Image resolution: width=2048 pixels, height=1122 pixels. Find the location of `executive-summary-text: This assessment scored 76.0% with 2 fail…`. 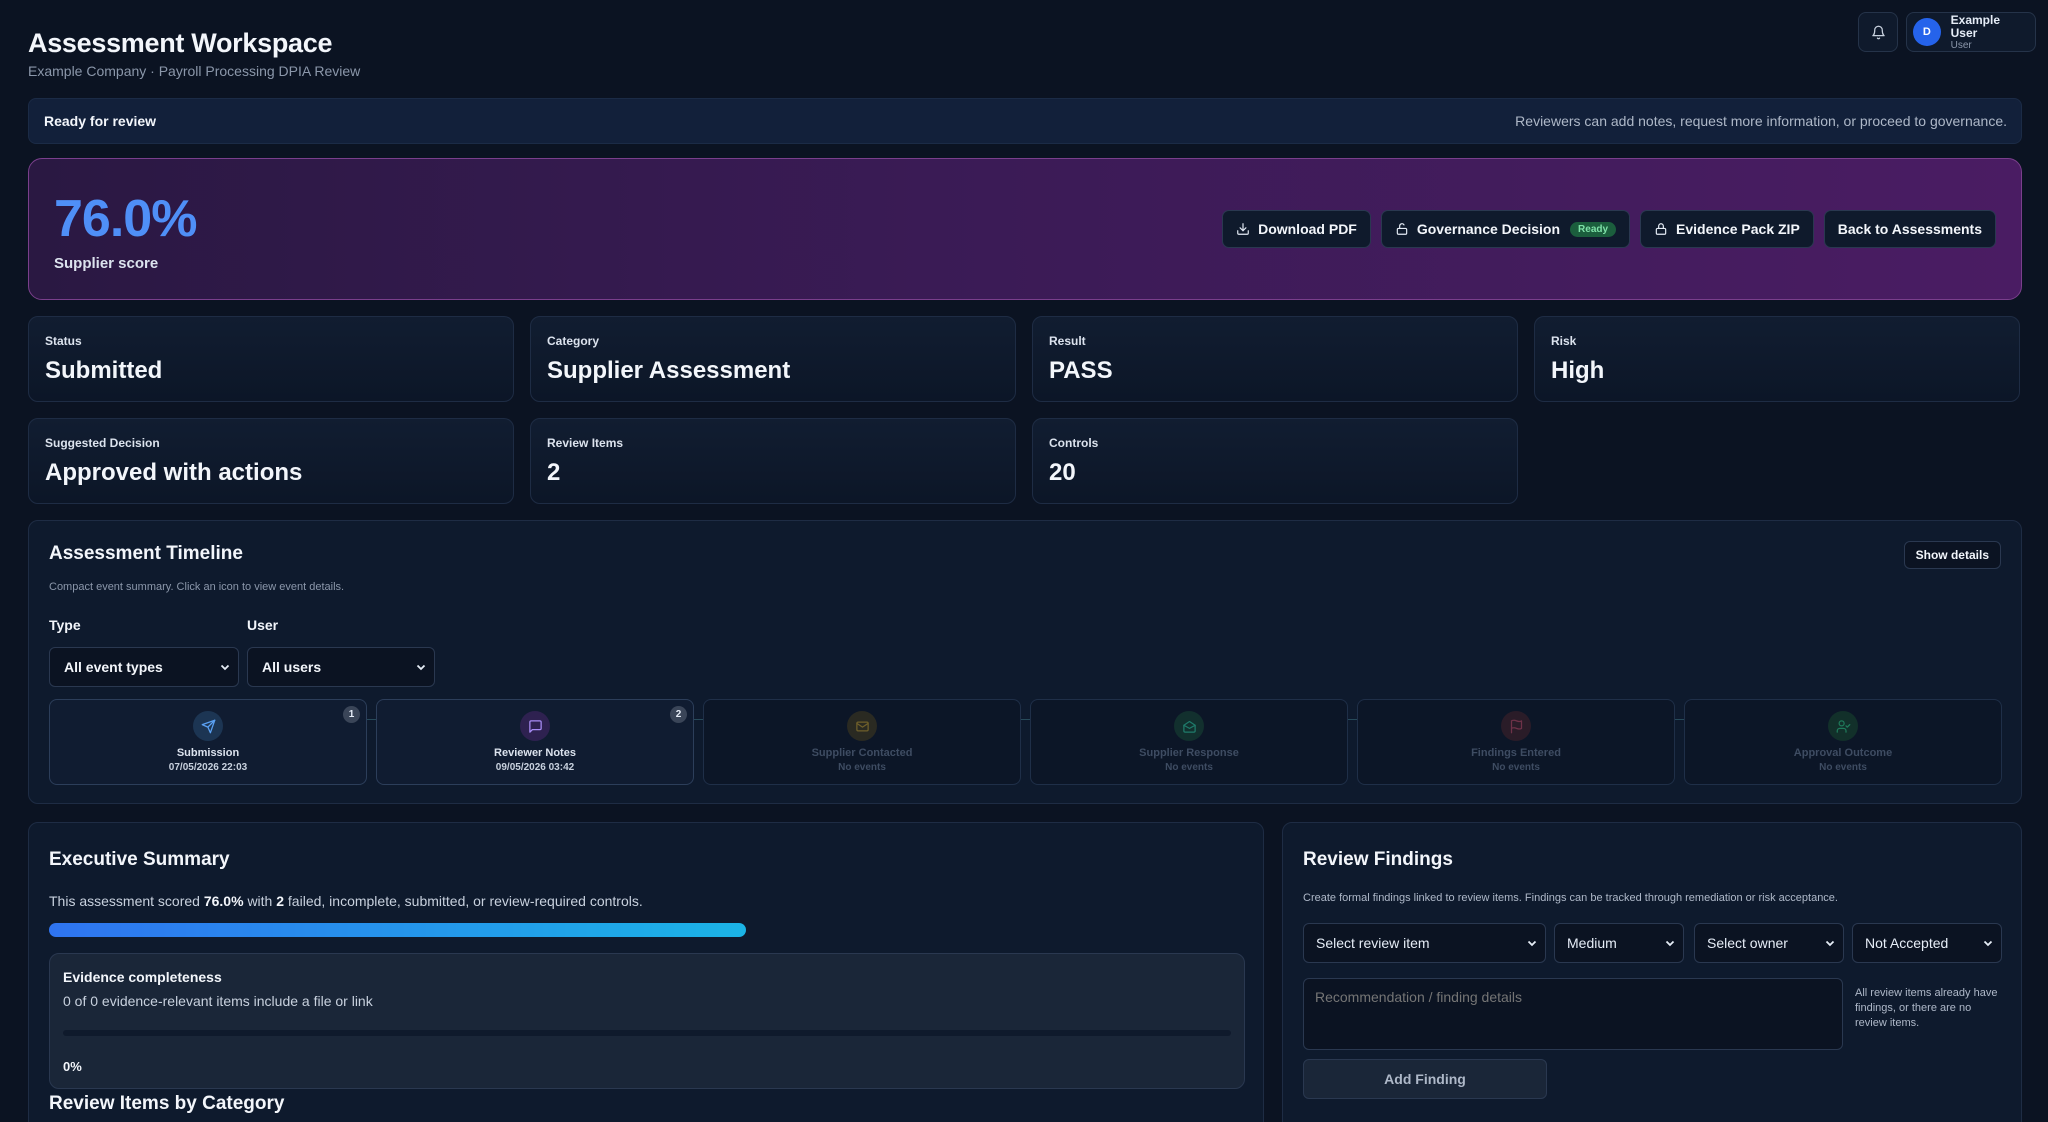

executive-summary-text: This assessment scored 76.0% with 2 fail… is located at coordinates (346, 901).